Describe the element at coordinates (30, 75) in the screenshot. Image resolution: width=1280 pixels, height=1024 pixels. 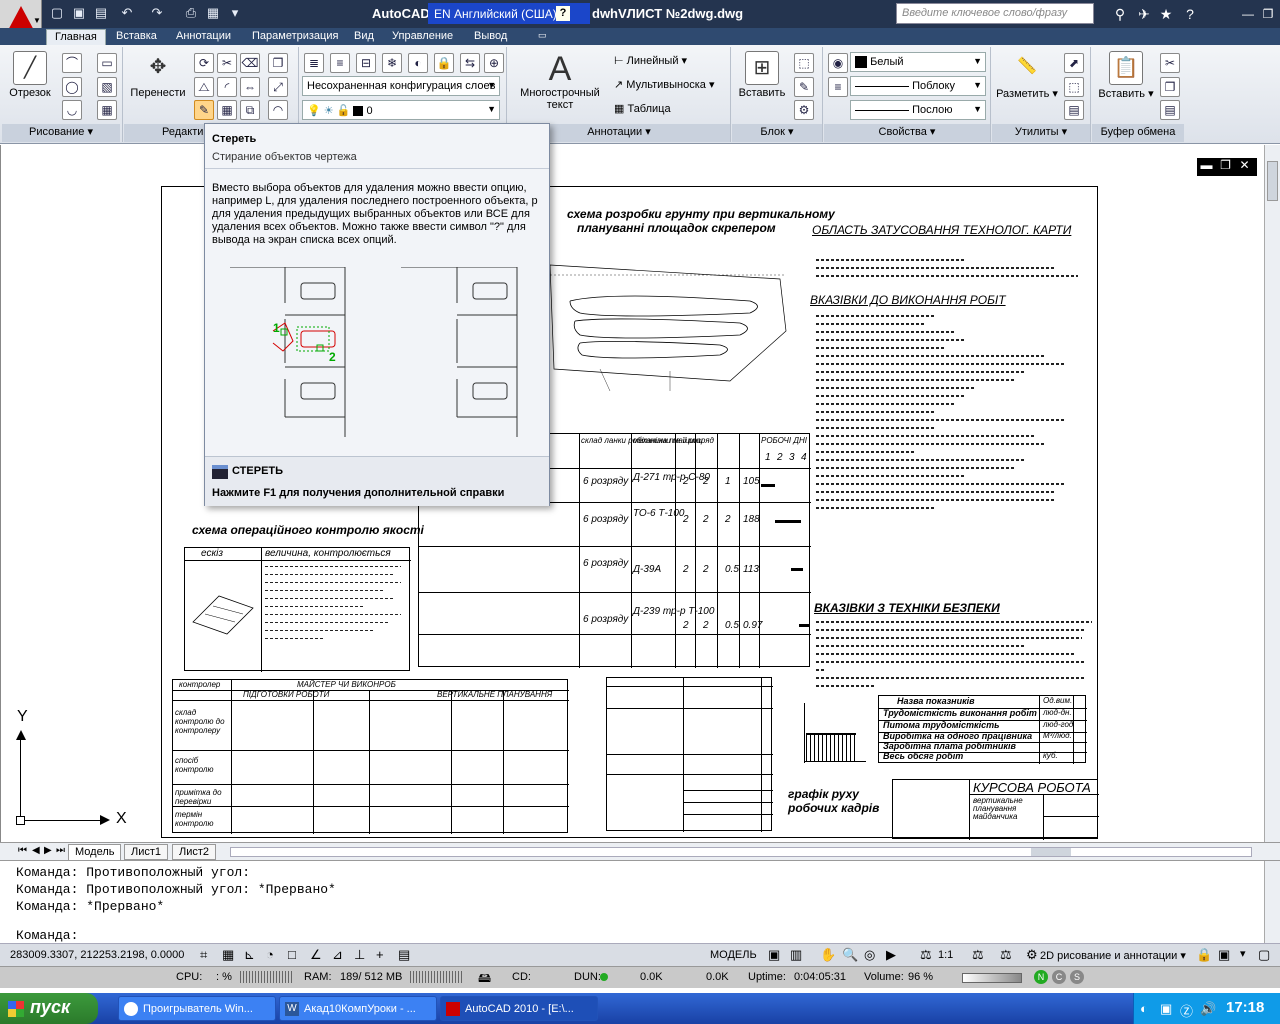
I see `line-button: ╱ Отрезок` at that location.